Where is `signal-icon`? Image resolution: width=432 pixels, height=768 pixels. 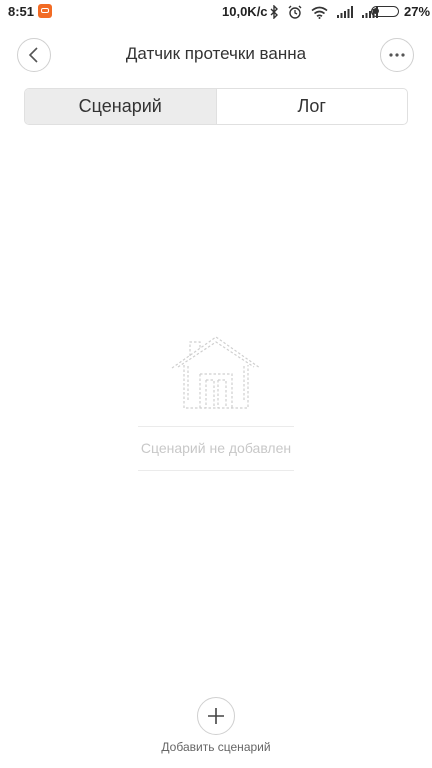 signal-icon is located at coordinates (345, 12).